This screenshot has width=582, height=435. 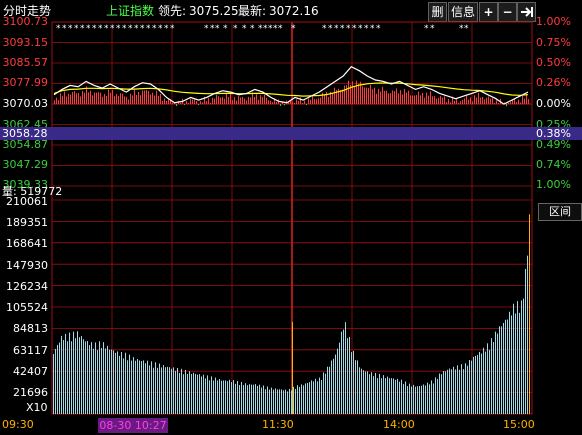 What do you see at coordinates (25, 42) in the screenshot?
I see `price-axis-left-1: 3093.15` at bounding box center [25, 42].